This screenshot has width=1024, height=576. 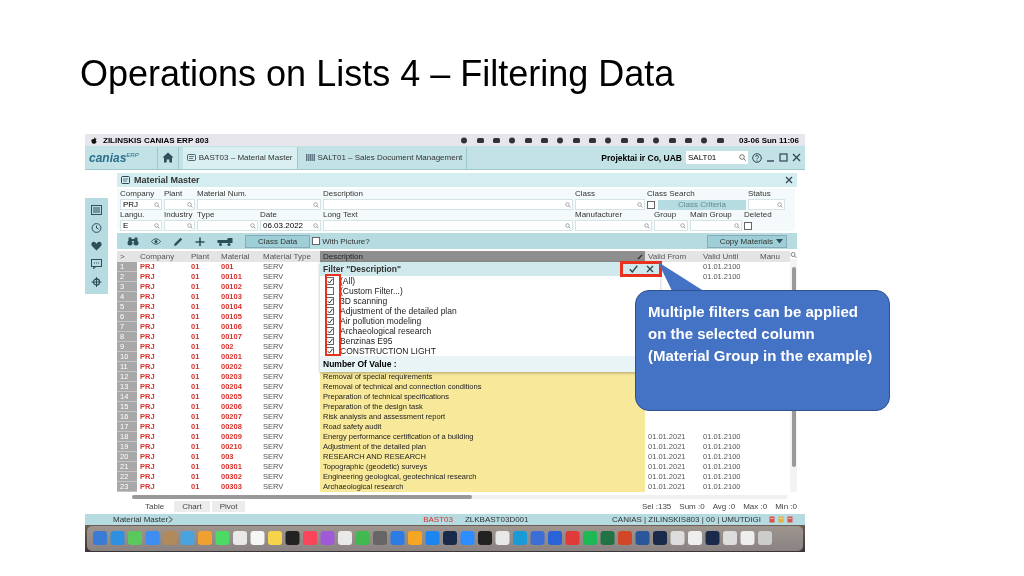 What do you see at coordinates (178, 215) in the screenshot?
I see `field-label: Industry` at bounding box center [178, 215].